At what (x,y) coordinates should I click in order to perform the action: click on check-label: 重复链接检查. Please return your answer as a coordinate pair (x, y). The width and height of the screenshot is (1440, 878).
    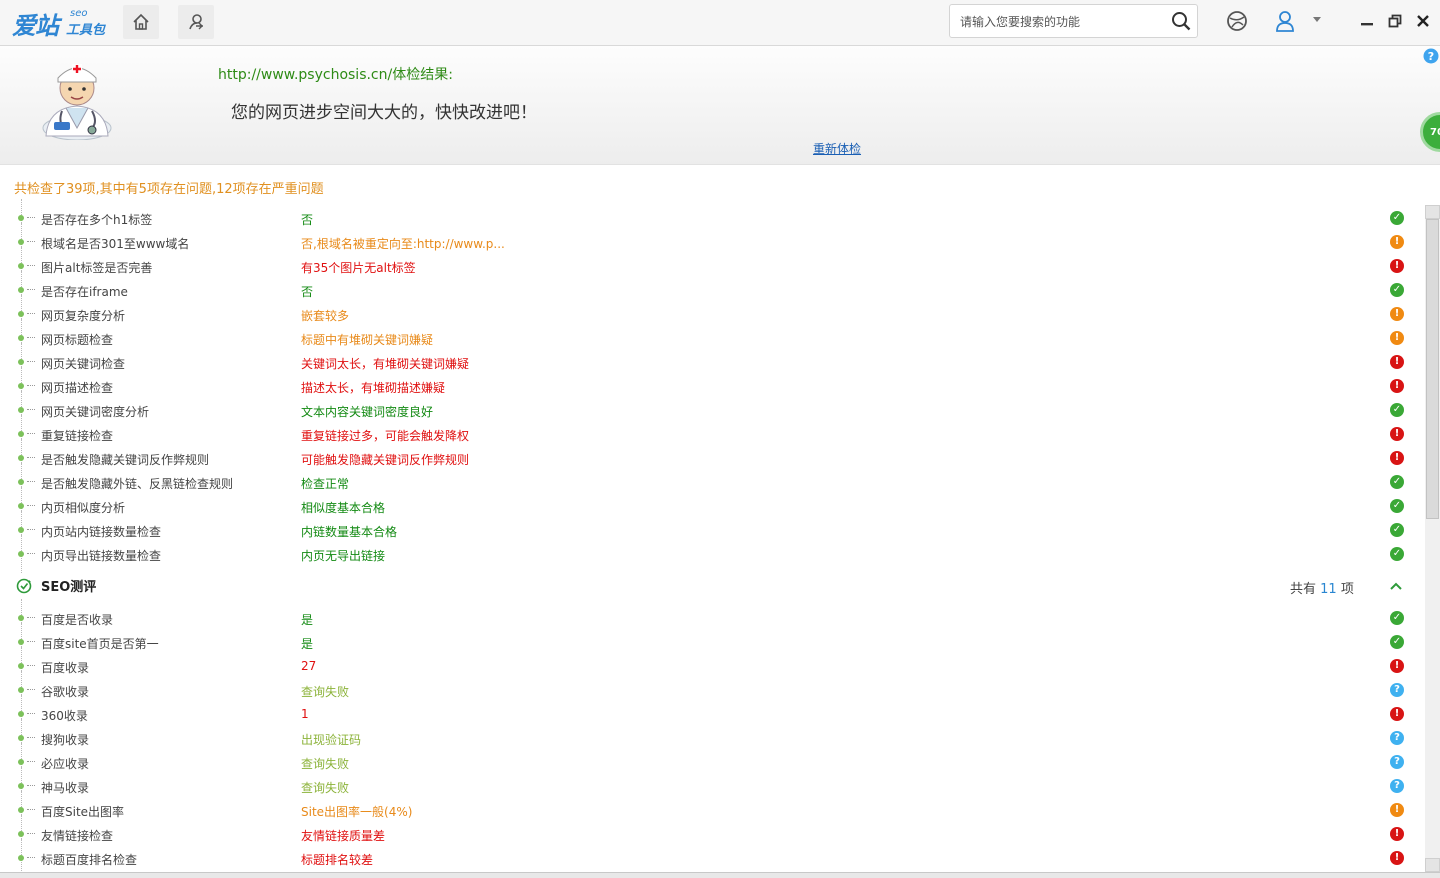
    Looking at the image, I should click on (77, 436).